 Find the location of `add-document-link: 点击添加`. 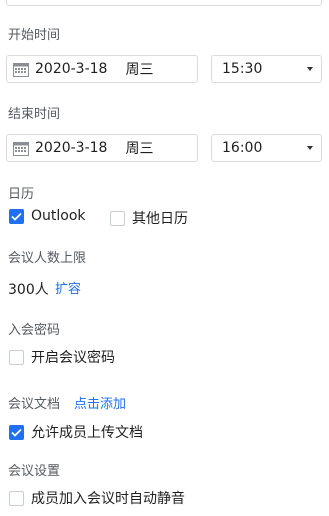

add-document-link: 点击添加 is located at coordinates (100, 405).